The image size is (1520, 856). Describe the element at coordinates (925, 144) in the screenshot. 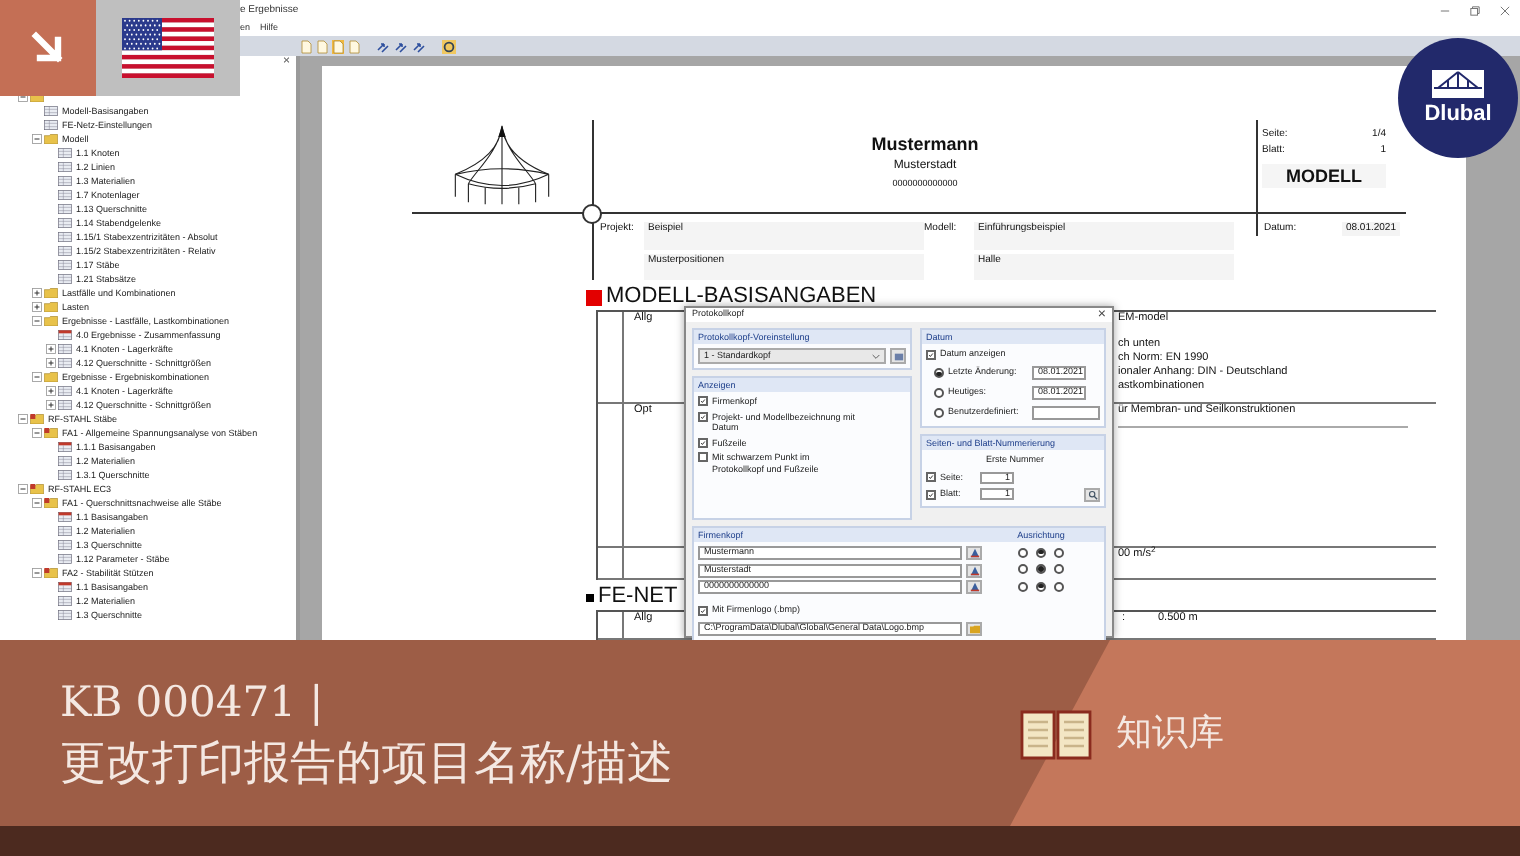

I see `company-name: Mustermann` at that location.